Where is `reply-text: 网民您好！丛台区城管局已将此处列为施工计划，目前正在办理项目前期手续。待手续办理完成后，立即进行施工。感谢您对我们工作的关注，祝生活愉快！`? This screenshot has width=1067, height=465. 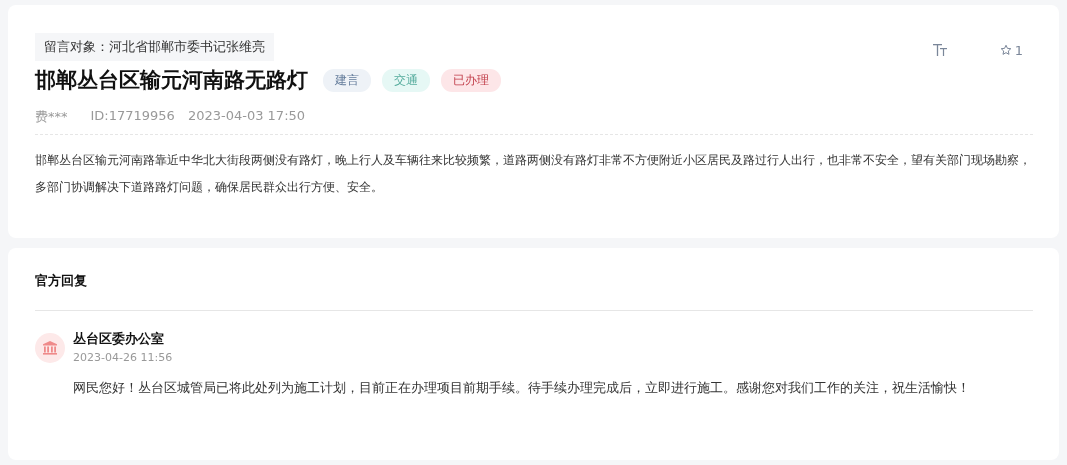
reply-text: 网民您好！丛台区城管局已将此处列为施工计划，目前正在办理项目前期手续。待手续办理完成后，立即进行施工。感谢您对我们工作的关注，祝生活愉快！ is located at coordinates (522, 388).